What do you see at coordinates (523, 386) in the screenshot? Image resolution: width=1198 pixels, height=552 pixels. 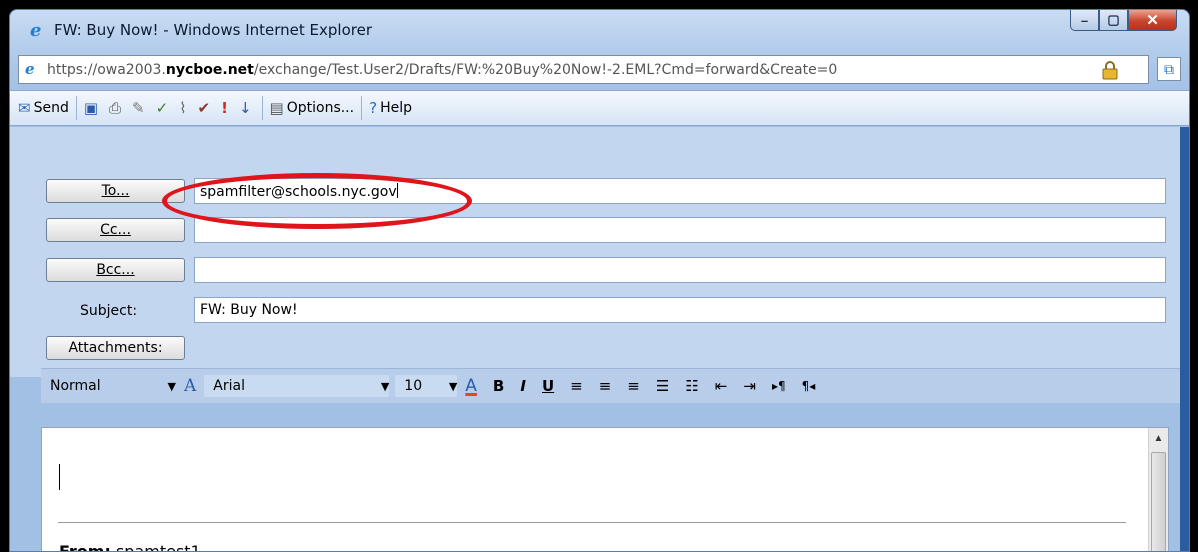 I see `italic-icon: I` at bounding box center [523, 386].